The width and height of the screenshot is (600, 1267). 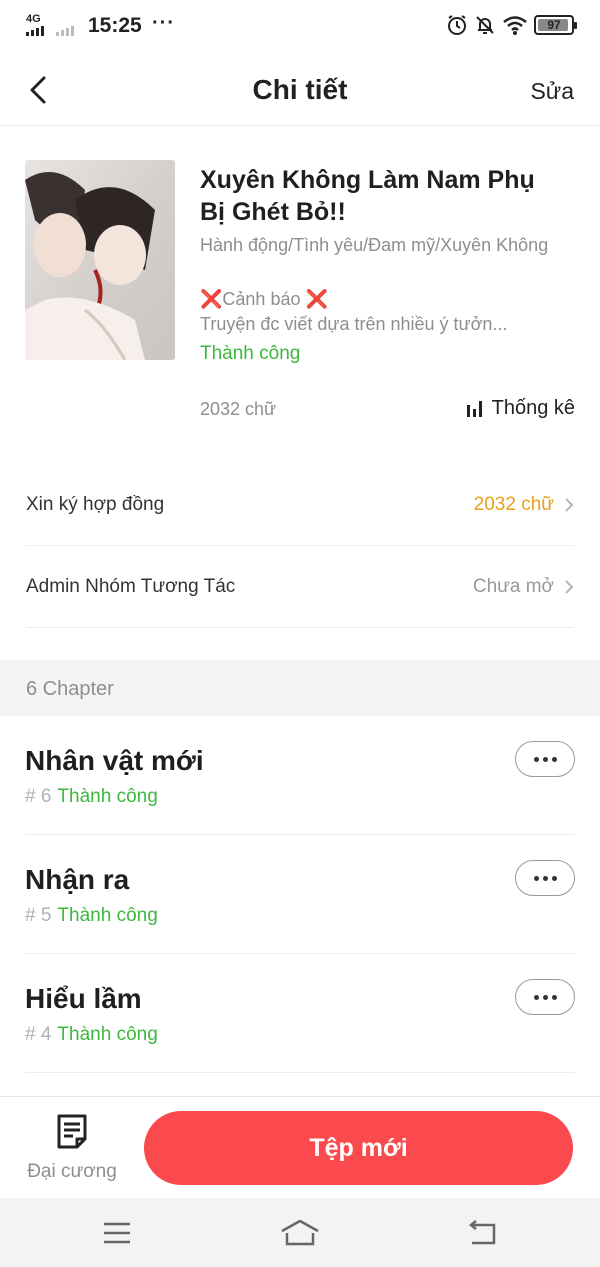 I want to click on home-icon, so click(x=300, y=1233).